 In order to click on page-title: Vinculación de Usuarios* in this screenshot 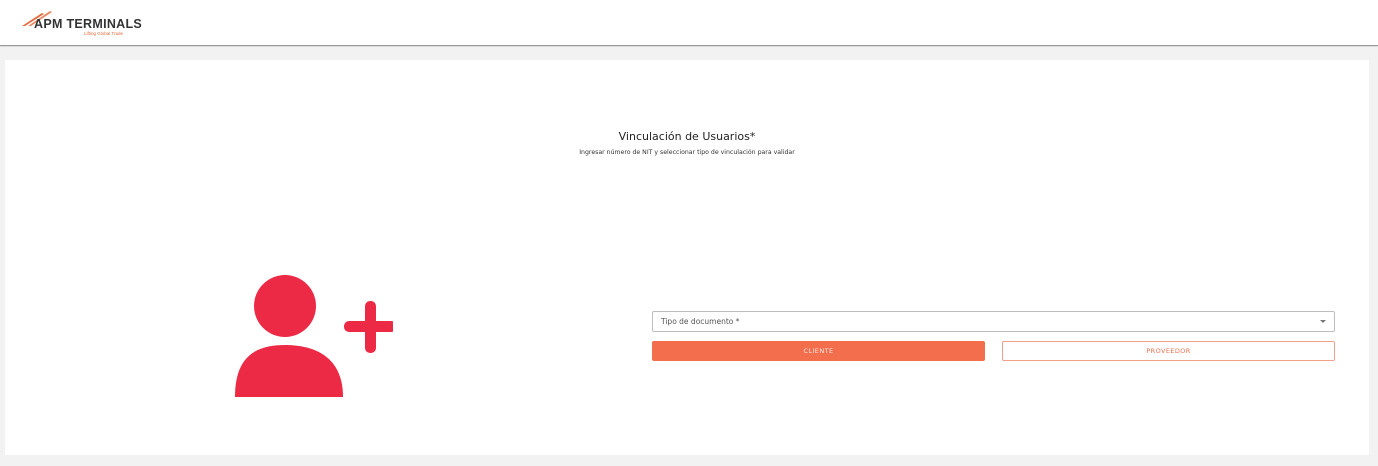, I will do `click(687, 136)`.